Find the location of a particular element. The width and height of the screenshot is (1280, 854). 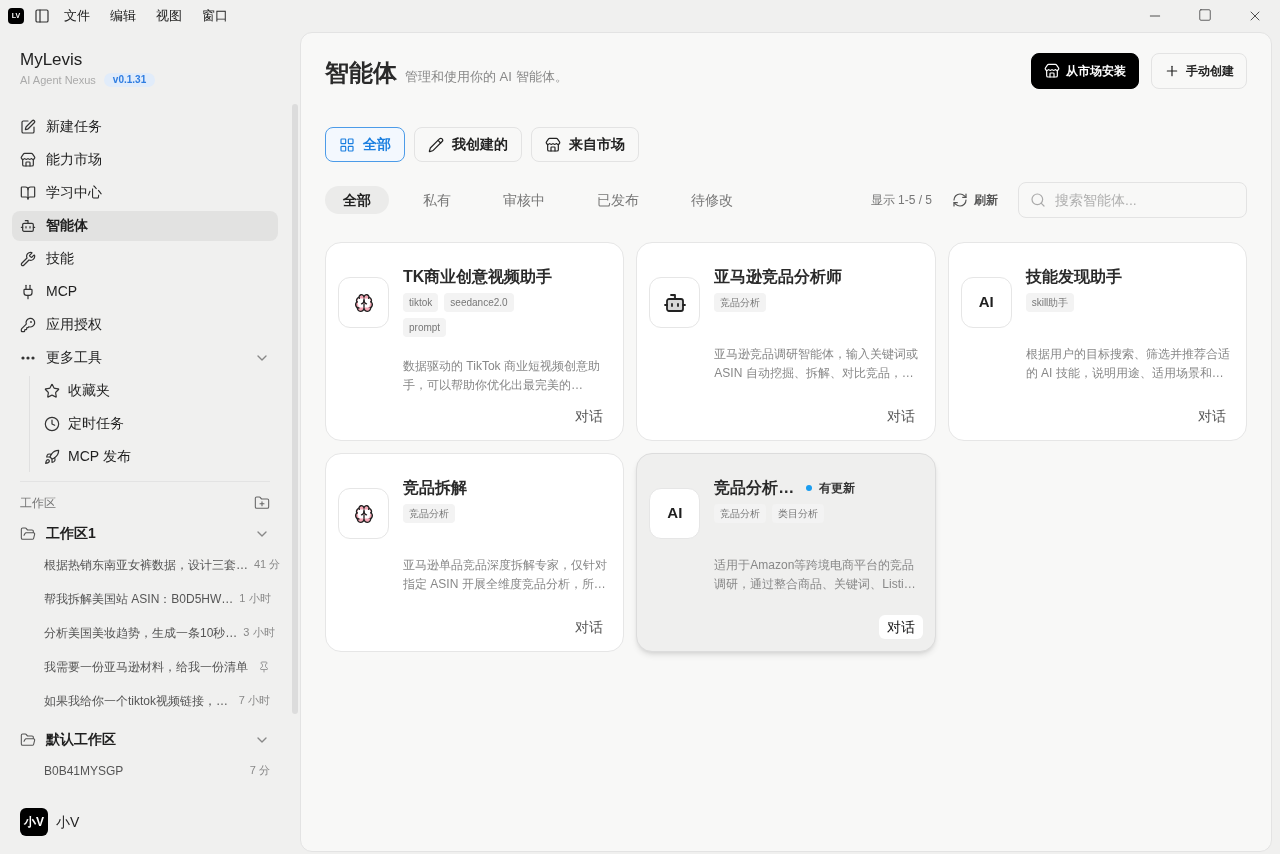

update-label: 有更新 is located at coordinates (837, 488).